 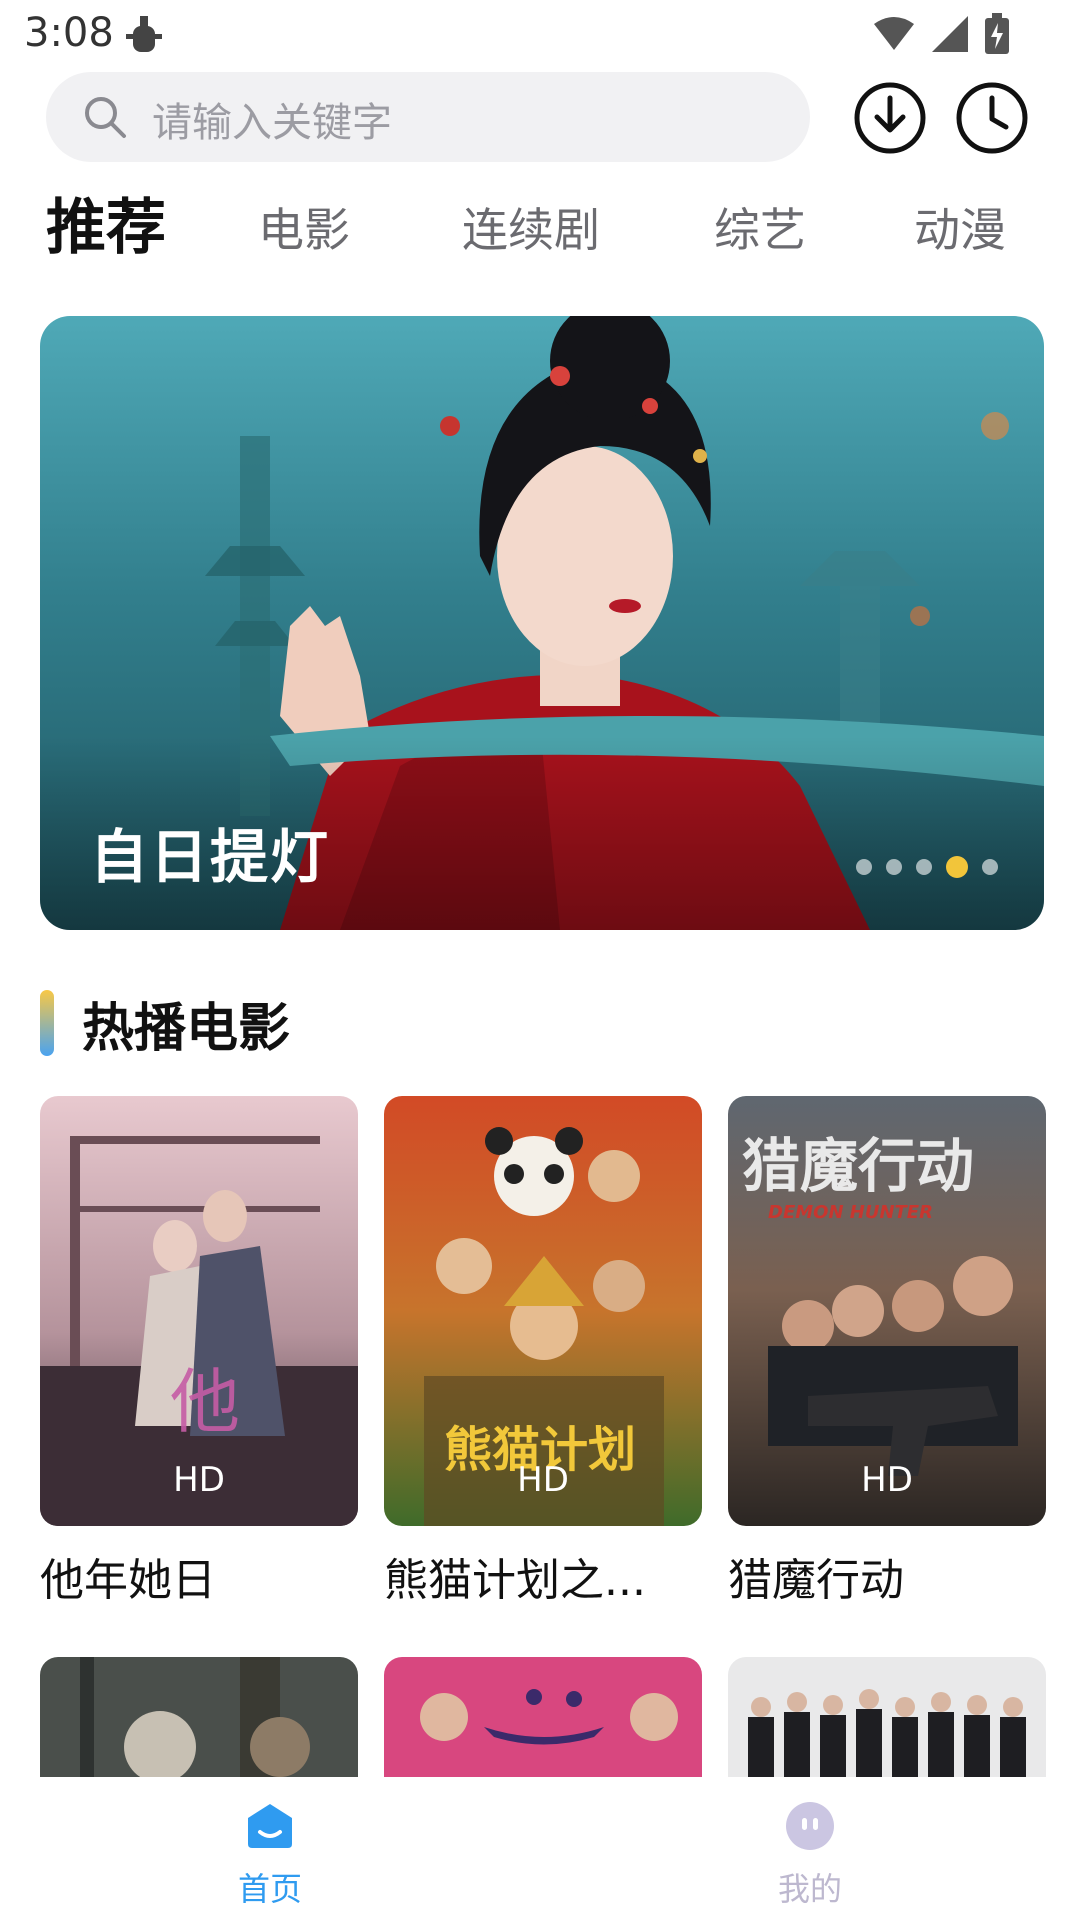 I want to click on history-button, so click(x=992, y=118).